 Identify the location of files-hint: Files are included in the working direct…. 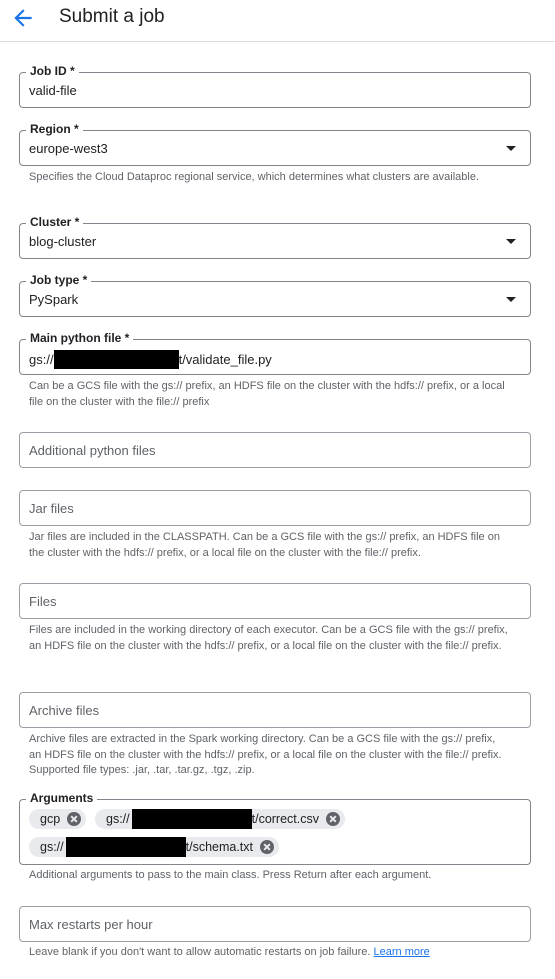
(268, 638).